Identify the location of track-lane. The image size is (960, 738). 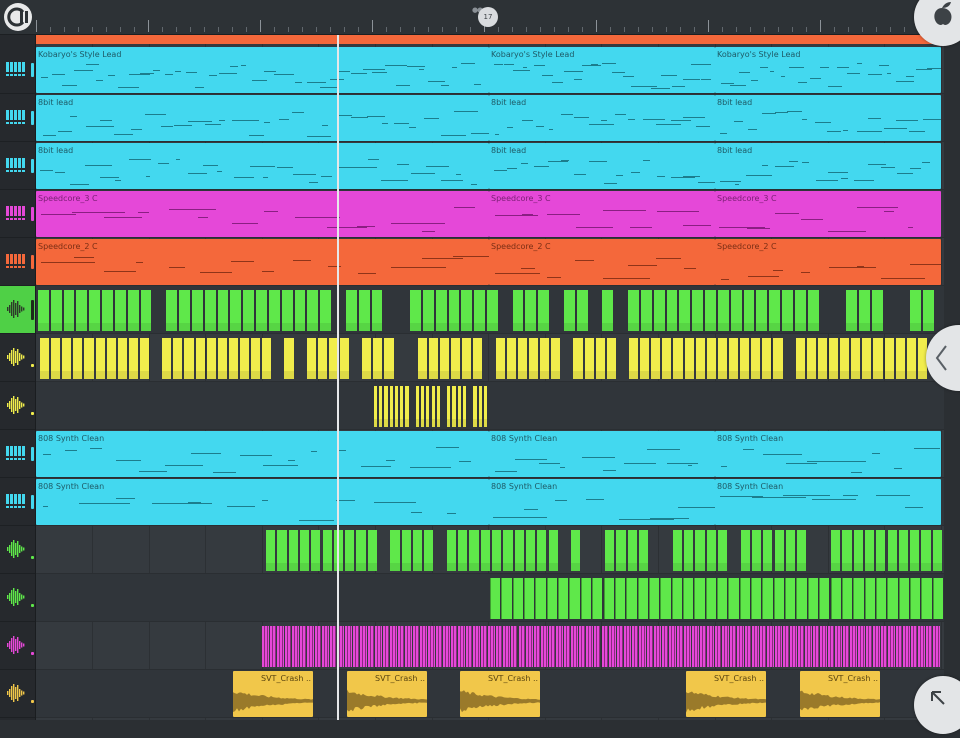
(490, 406).